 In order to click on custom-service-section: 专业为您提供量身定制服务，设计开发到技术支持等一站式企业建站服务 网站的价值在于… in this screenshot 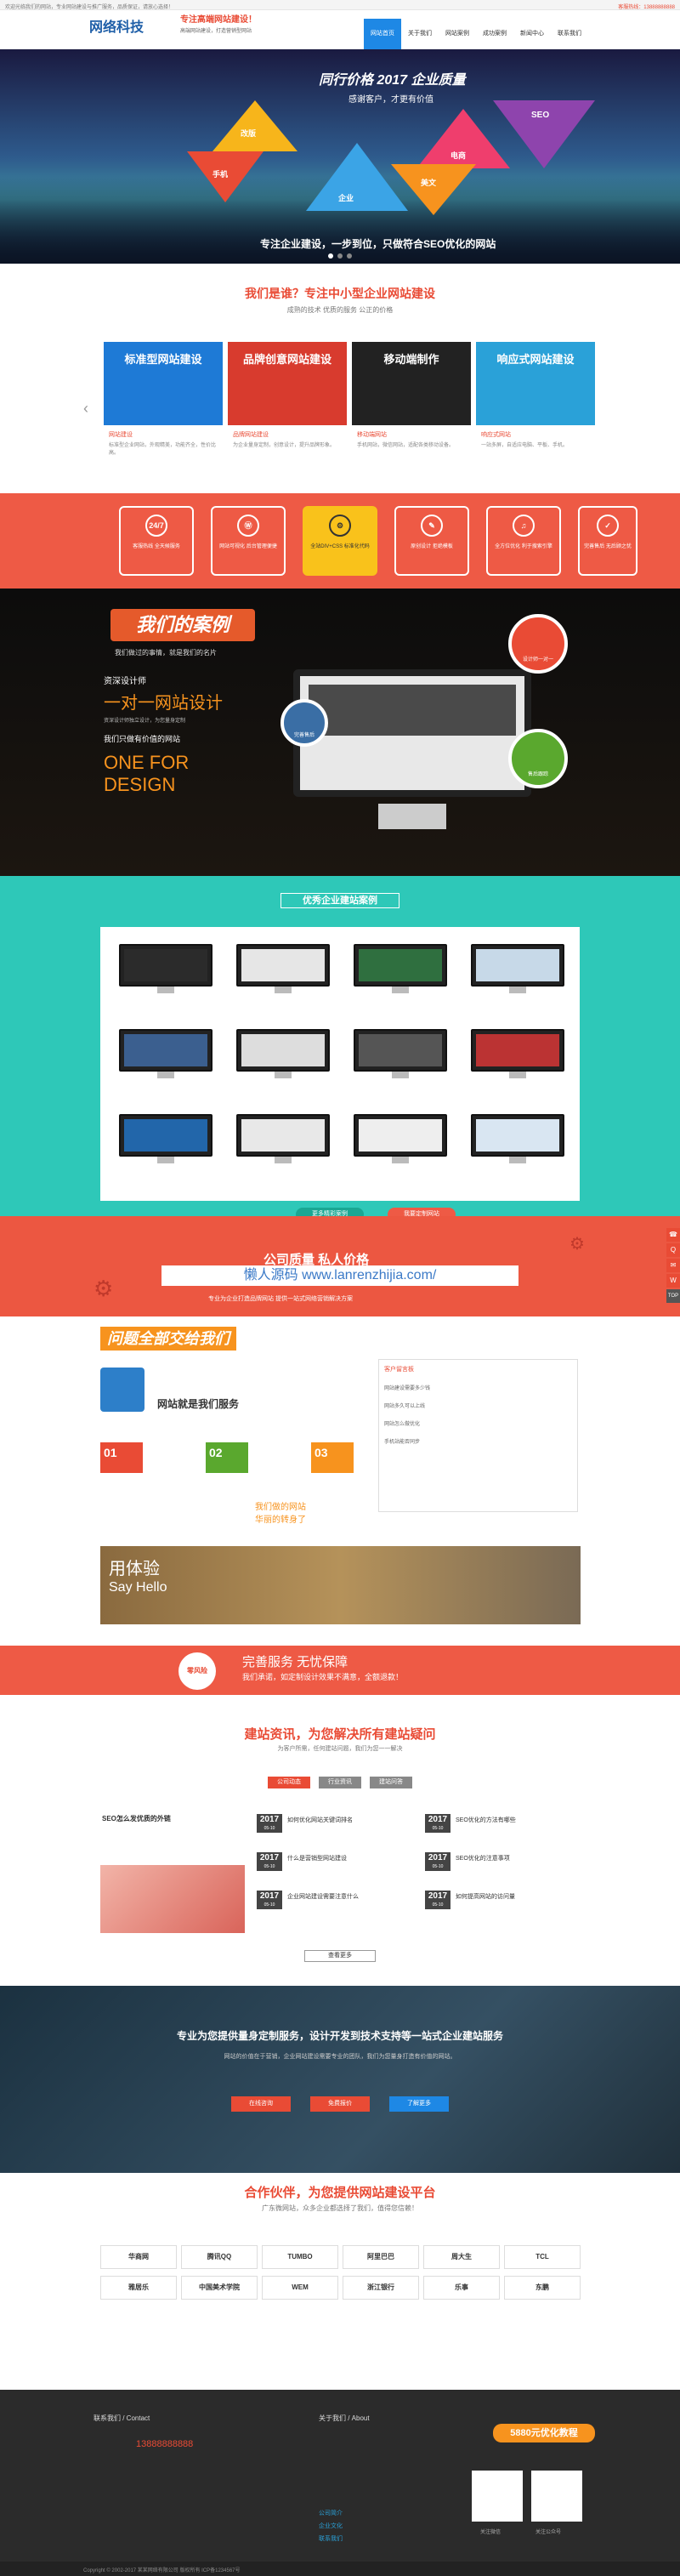, I will do `click(340, 2079)`.